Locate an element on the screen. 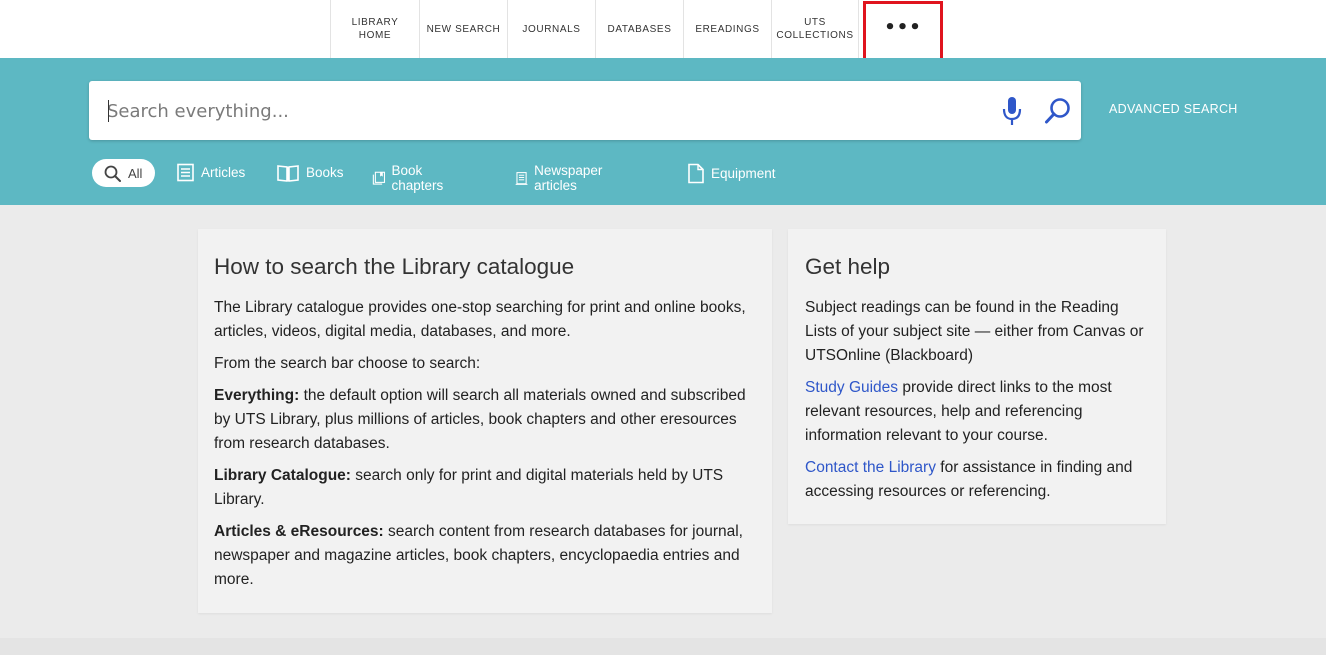 This screenshot has width=1326, height=655. filter-articles: Articles is located at coordinates (210, 172).